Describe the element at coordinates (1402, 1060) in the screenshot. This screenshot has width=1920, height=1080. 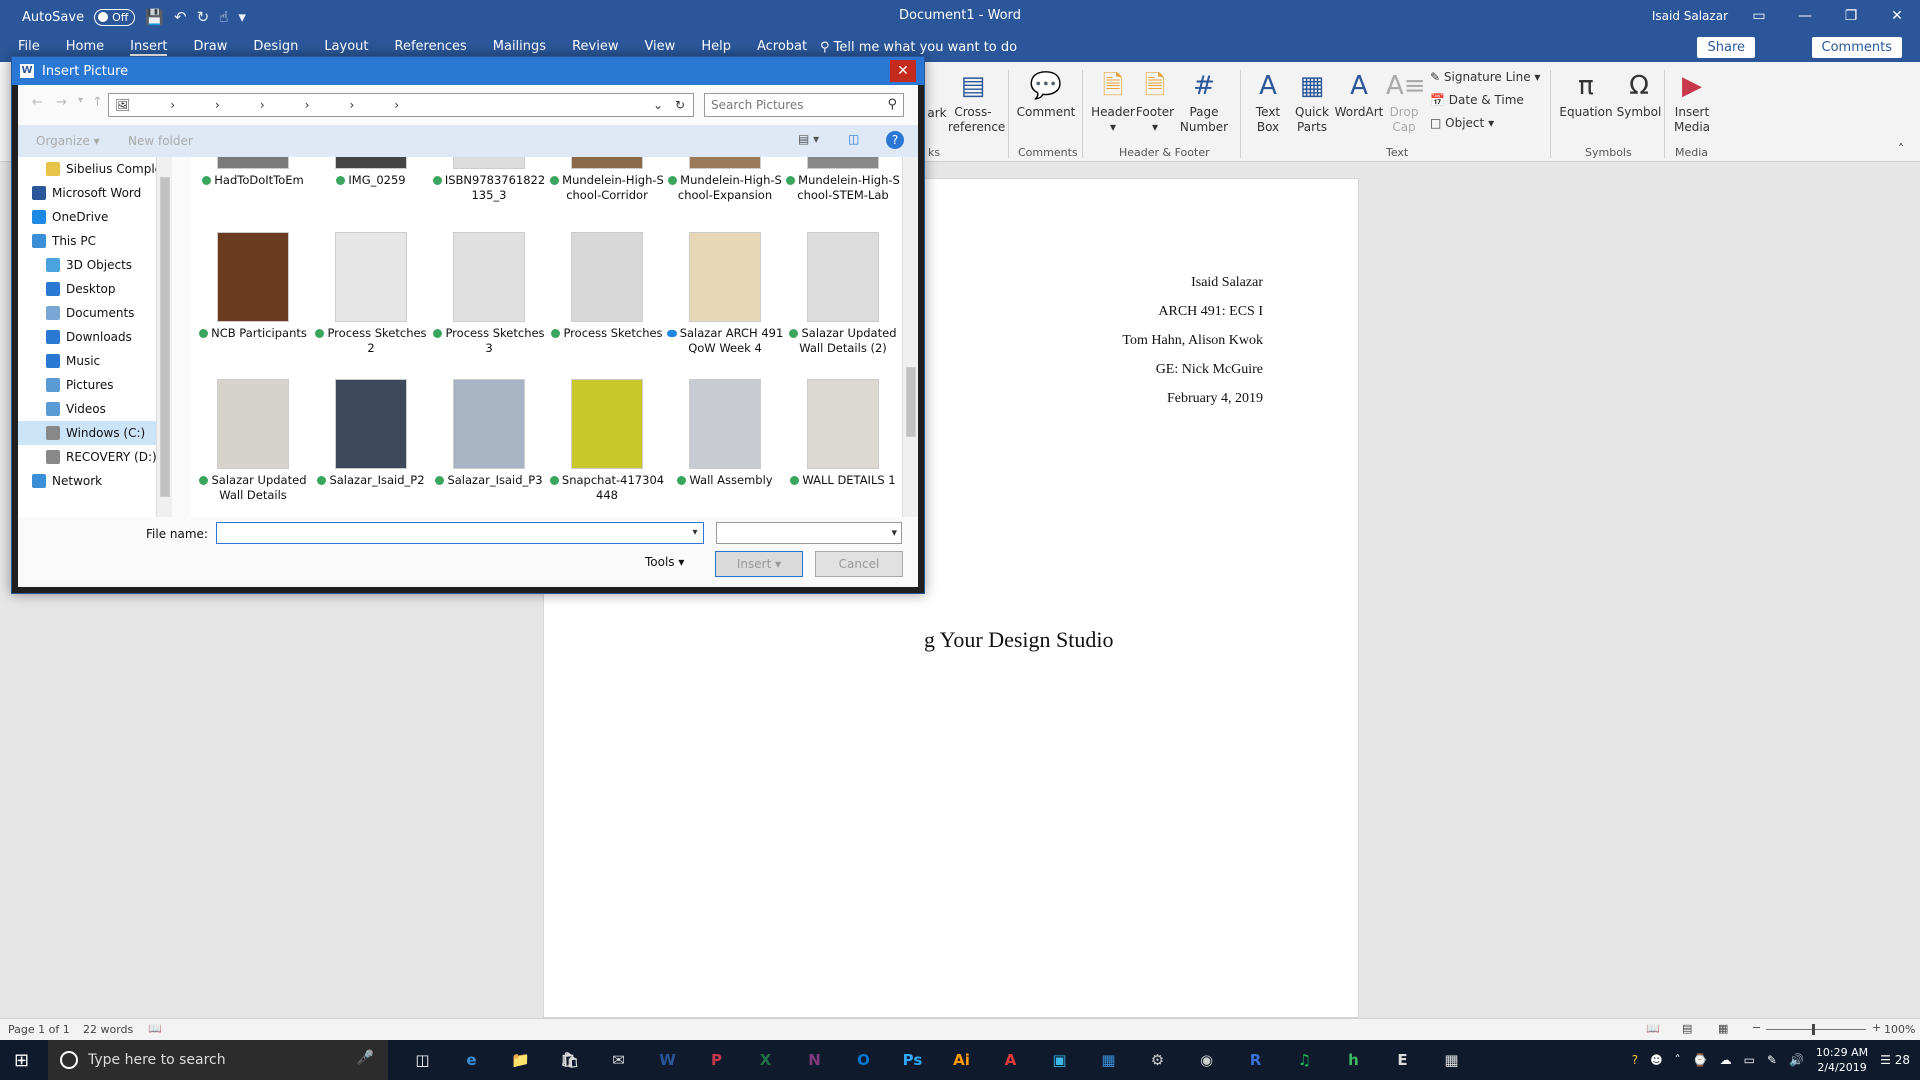
I see `epic-games-icon: E` at that location.